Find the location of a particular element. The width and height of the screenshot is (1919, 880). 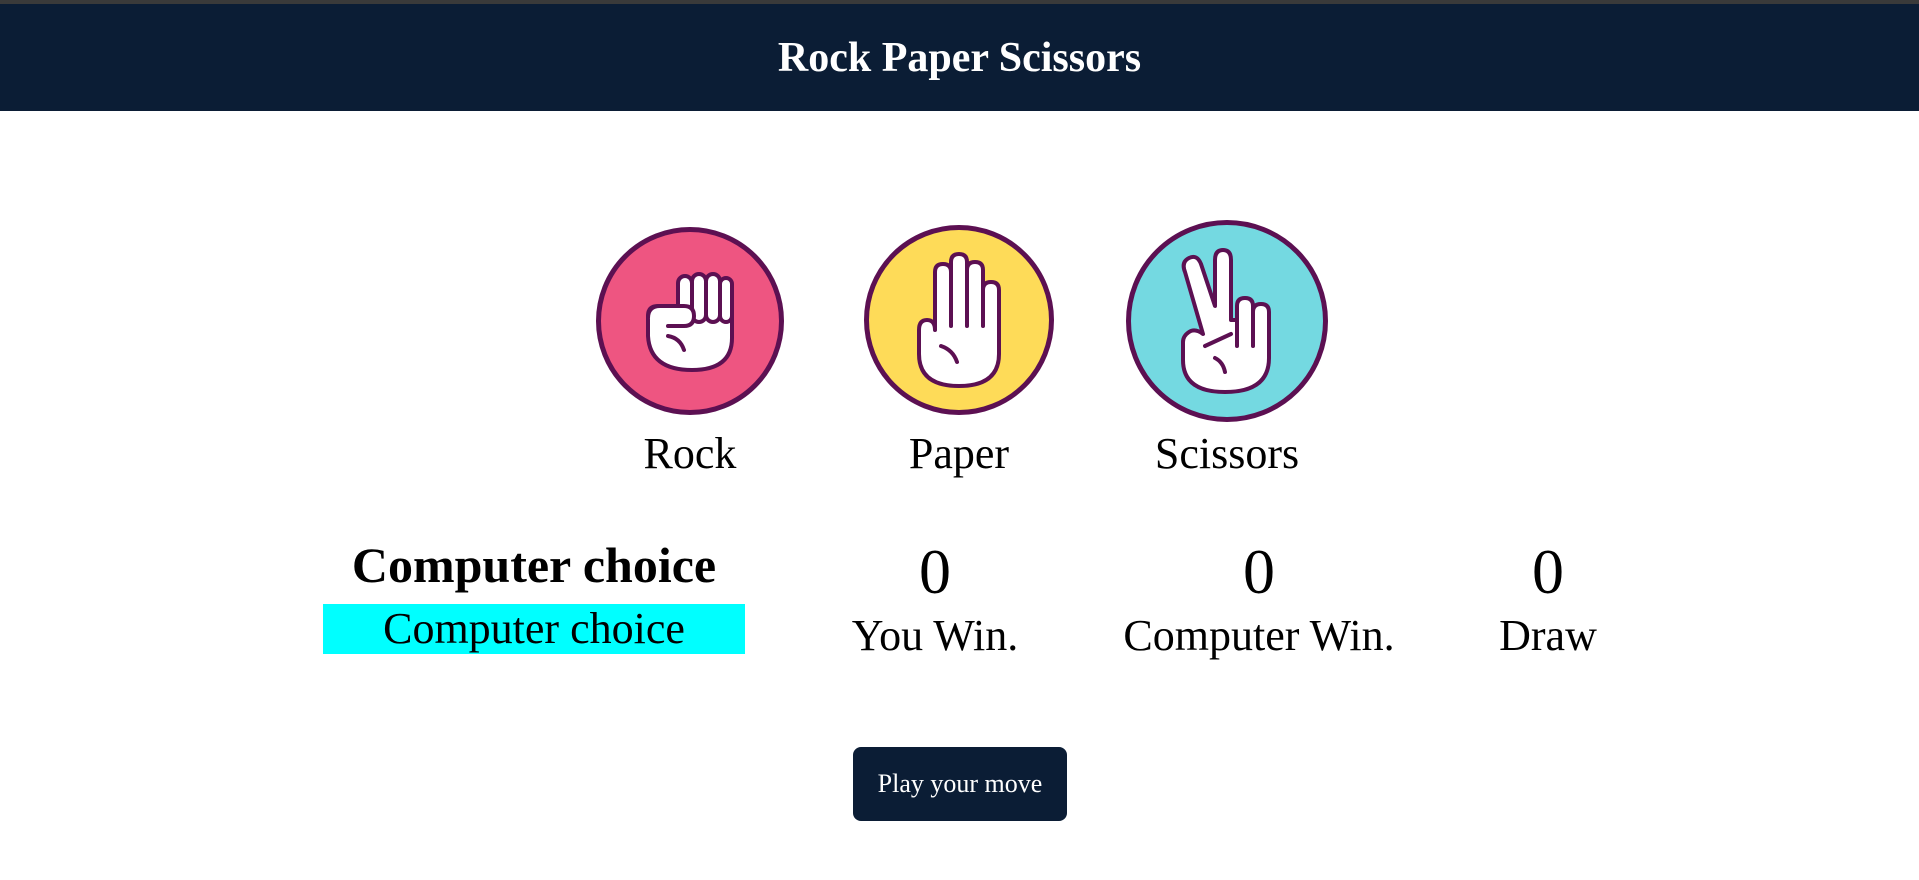

scissors-hand-icon is located at coordinates (1226, 321).